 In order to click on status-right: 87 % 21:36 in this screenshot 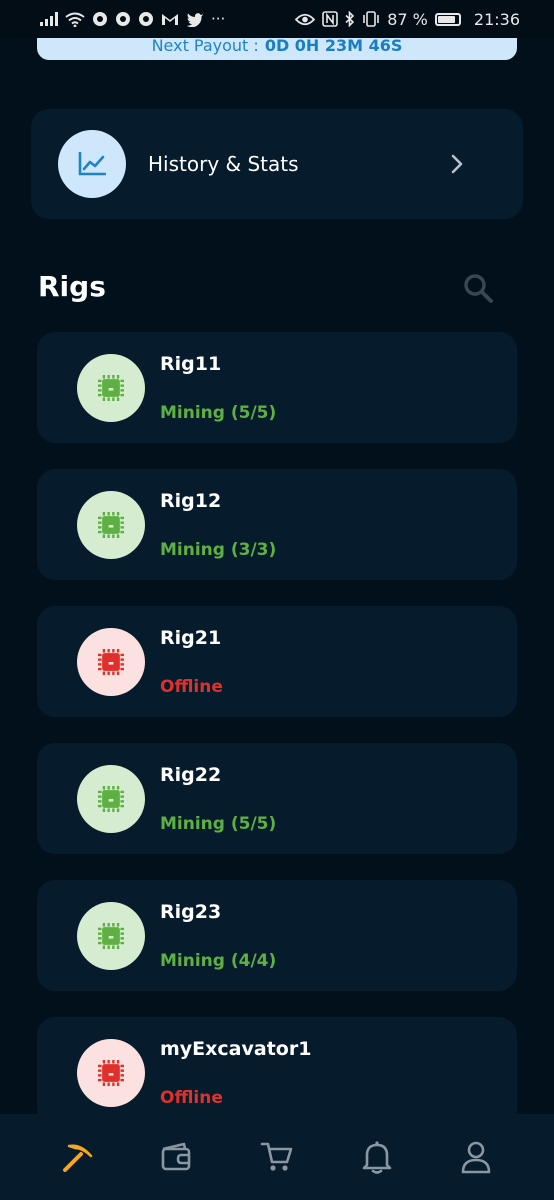, I will do `click(407, 19)`.